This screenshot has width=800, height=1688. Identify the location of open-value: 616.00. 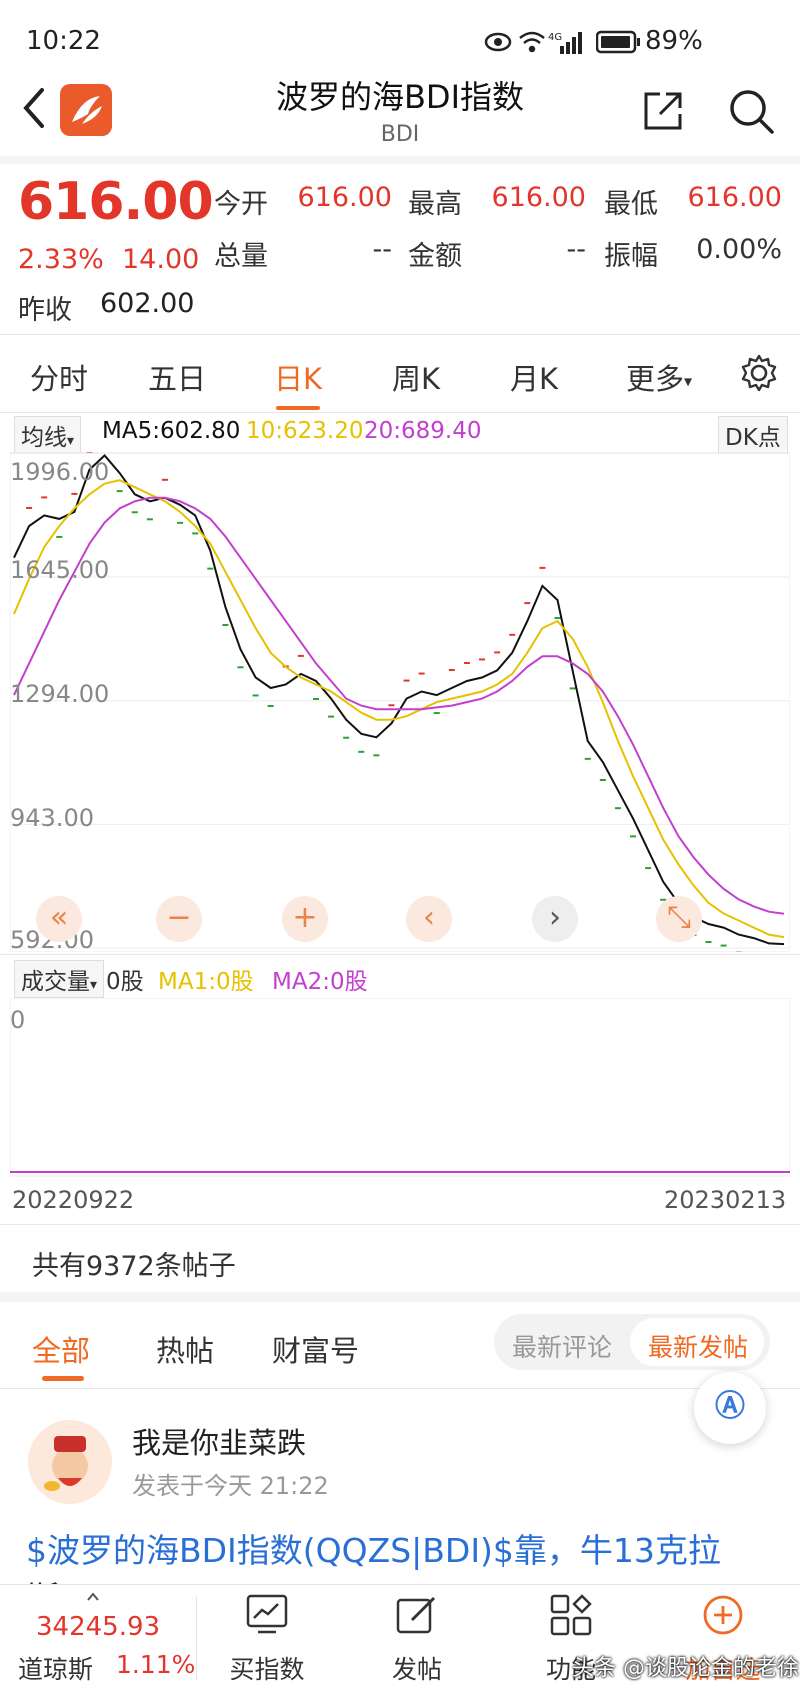
(344, 197).